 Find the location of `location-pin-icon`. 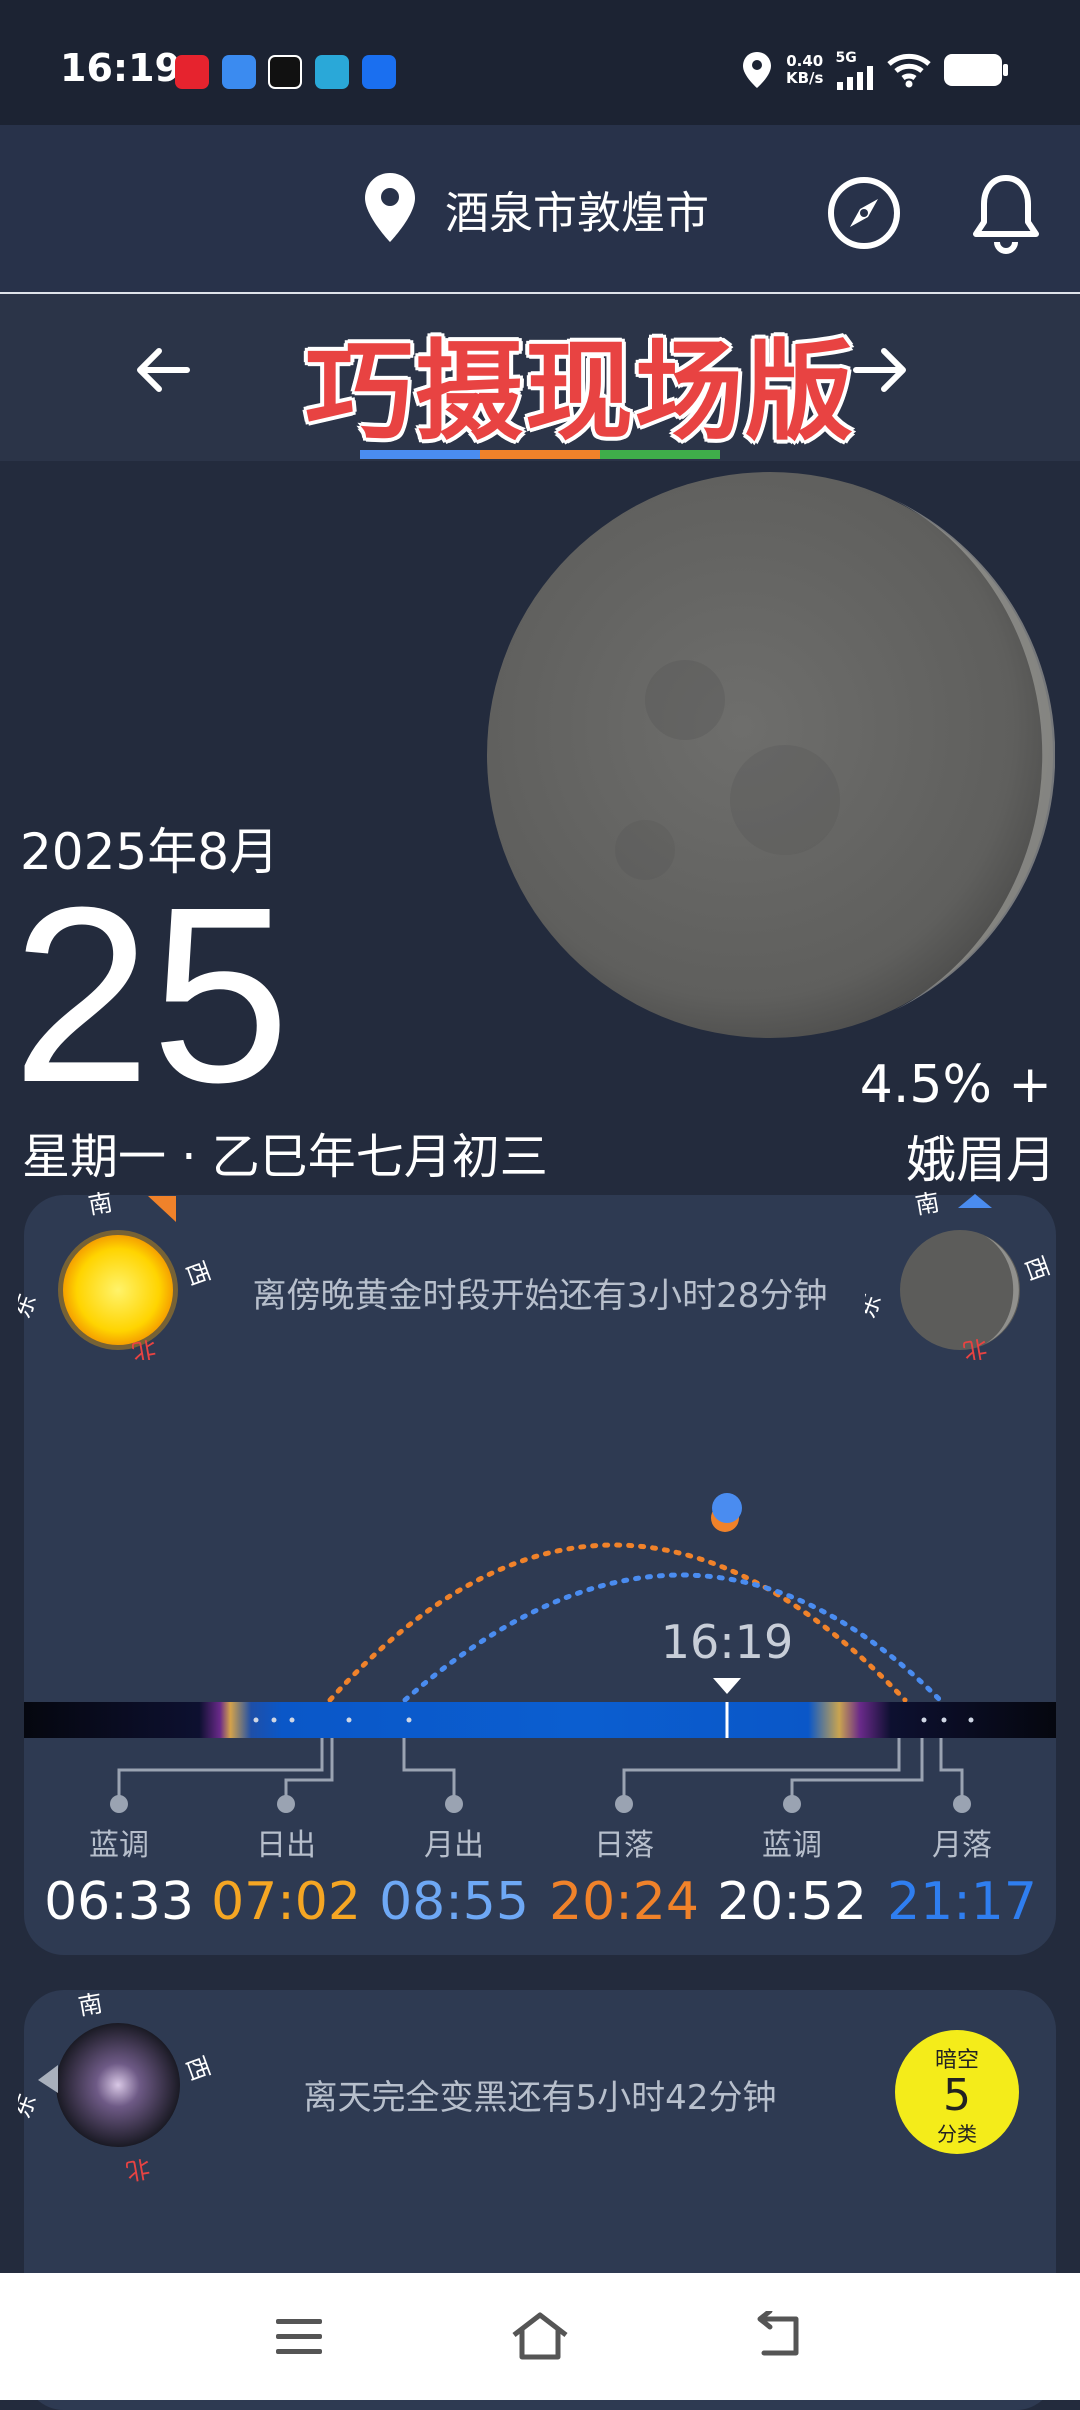

location-pin-icon is located at coordinates (390, 207).